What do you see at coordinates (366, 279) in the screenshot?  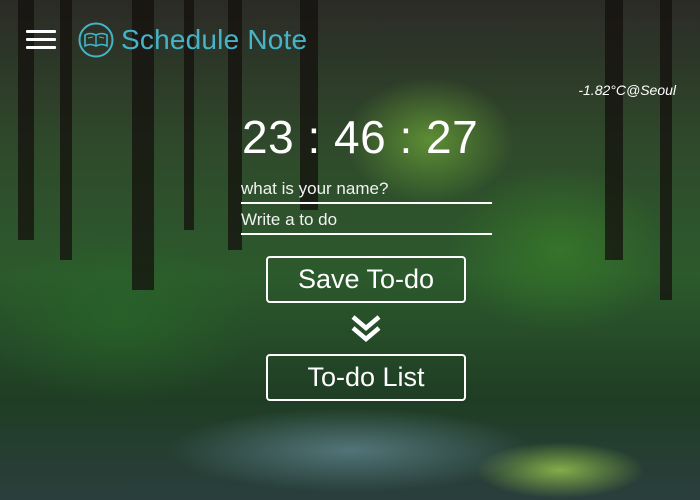 I see `save-todo-button: Save To-do` at bounding box center [366, 279].